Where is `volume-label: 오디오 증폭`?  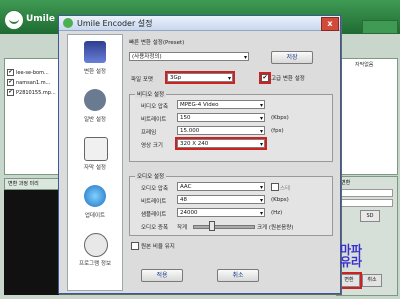 volume-label: 오디오 증폭 is located at coordinates (155, 228).